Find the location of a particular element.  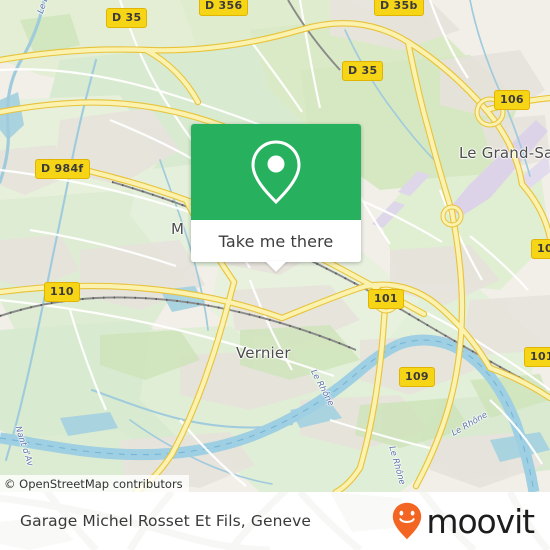

road-shield-106-b: 106 is located at coordinates (540, 249).